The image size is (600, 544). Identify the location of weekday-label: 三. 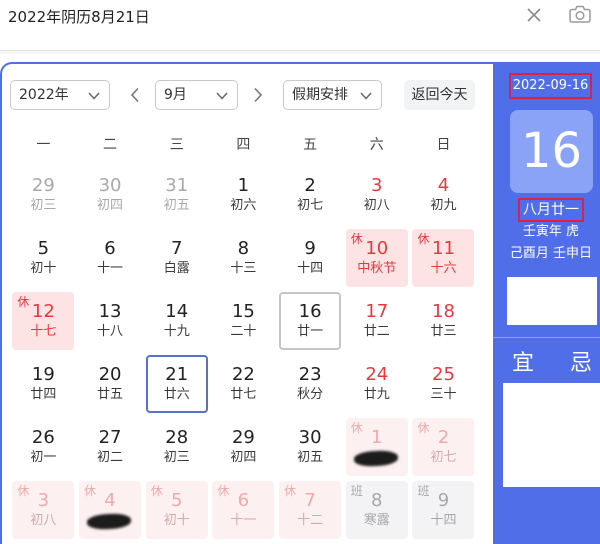
(176, 145).